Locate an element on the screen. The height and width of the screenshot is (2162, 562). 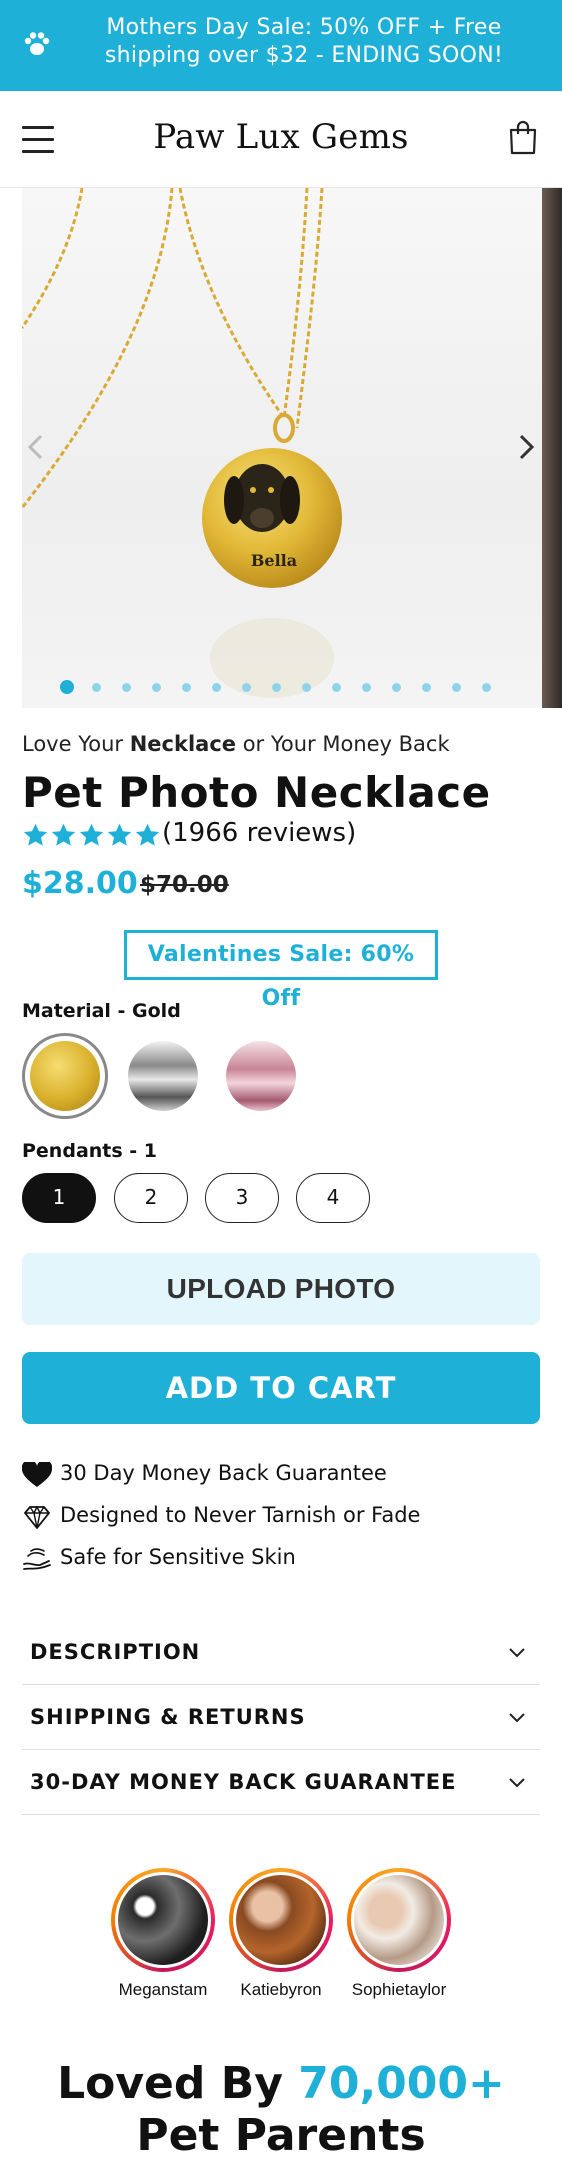
influencer-name: Meganstam is located at coordinates (163, 1989).